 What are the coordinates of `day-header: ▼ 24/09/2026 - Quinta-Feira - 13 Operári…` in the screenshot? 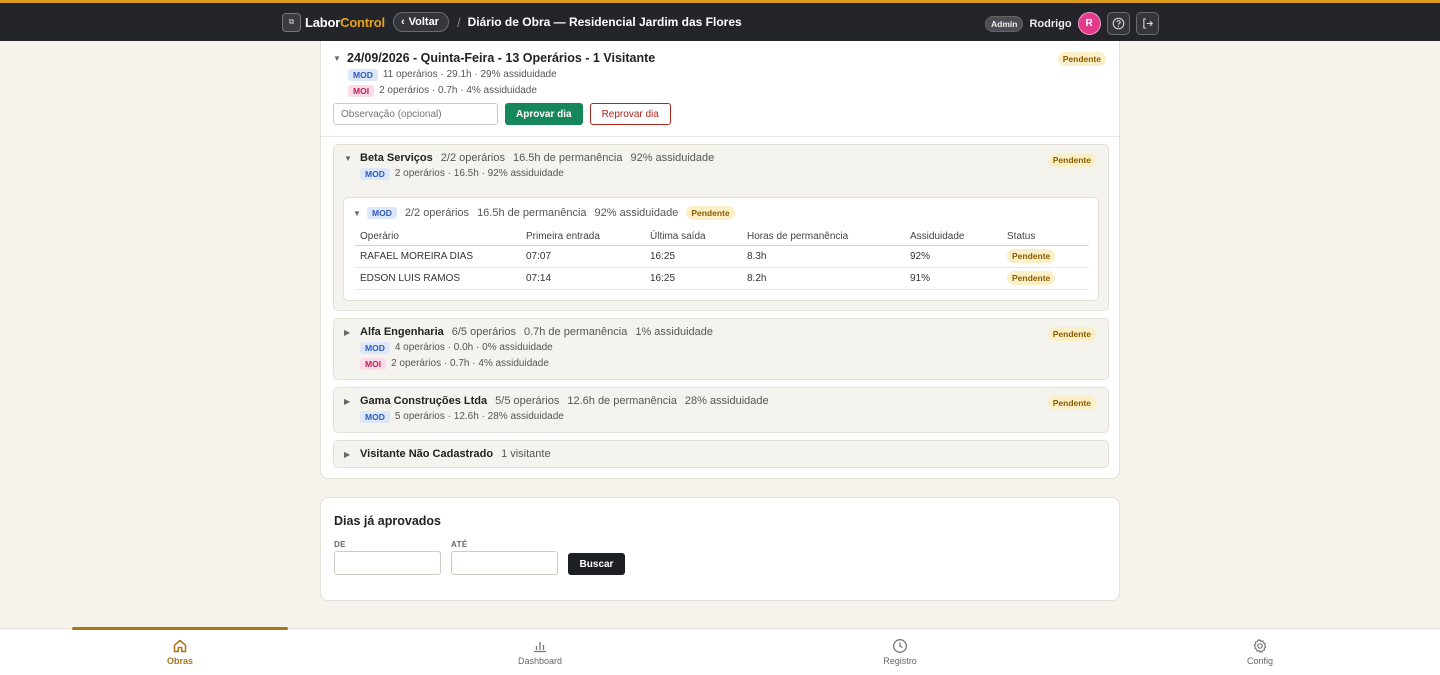 It's located at (720, 89).